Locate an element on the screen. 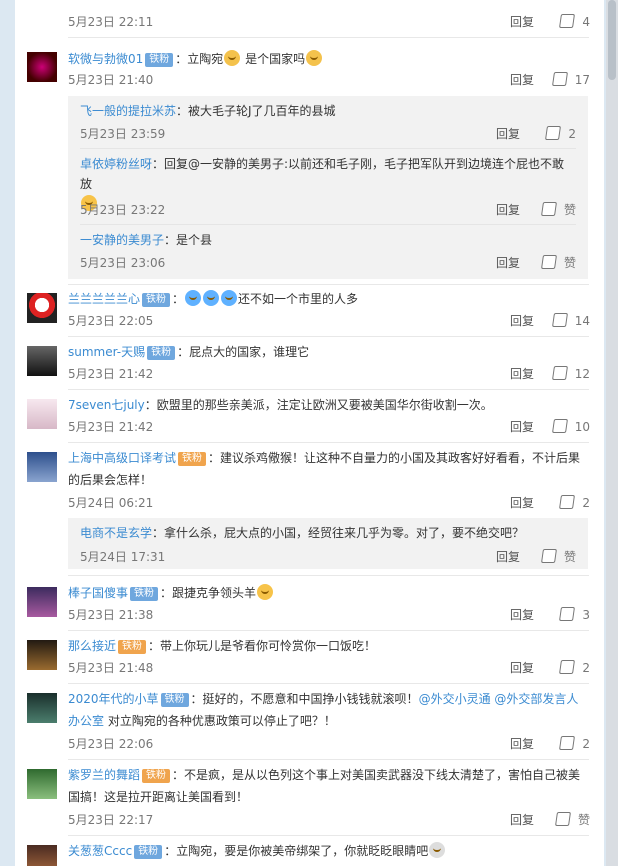  reply-text: ：回复@一安静的美男子:以前还和毛子刚，毛子把军队开到边境连个屁也不敢放 is located at coordinates (322, 174).